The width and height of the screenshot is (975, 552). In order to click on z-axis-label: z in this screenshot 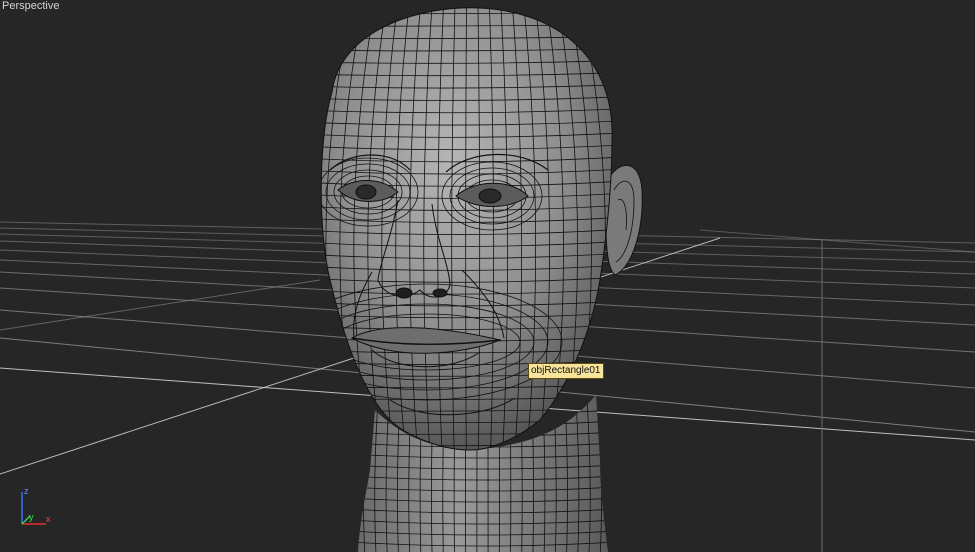, I will do `click(26, 491)`.